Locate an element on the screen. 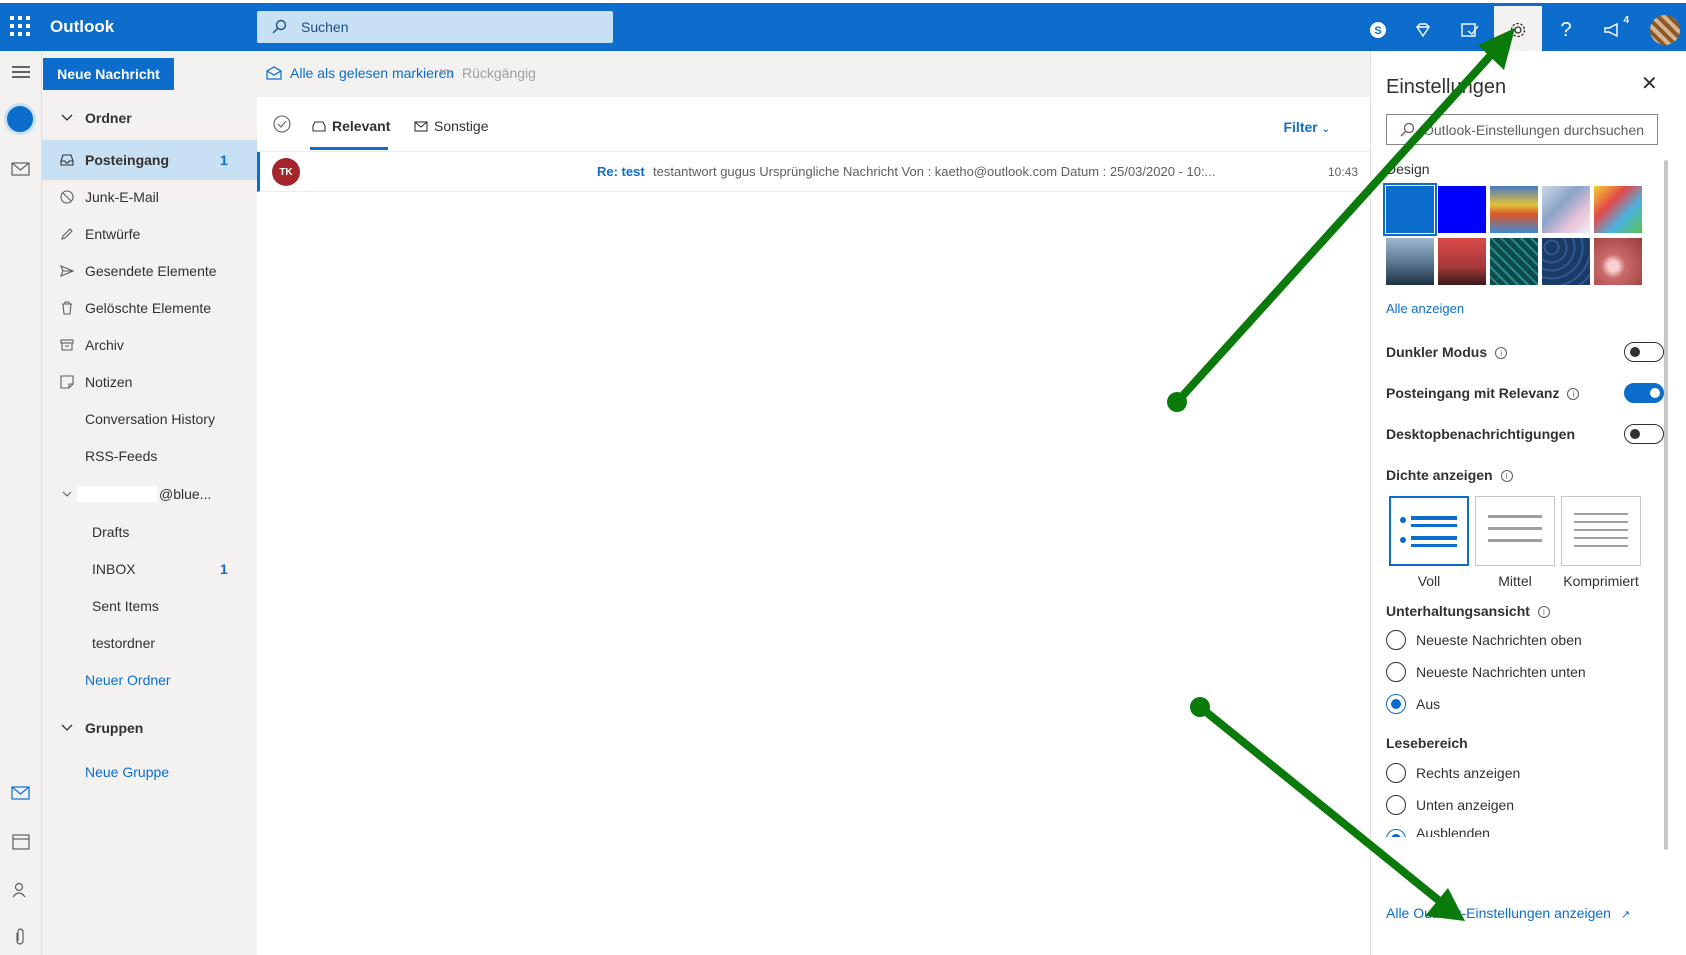 The image size is (1686, 955). theme-palms is located at coordinates (1462, 261).